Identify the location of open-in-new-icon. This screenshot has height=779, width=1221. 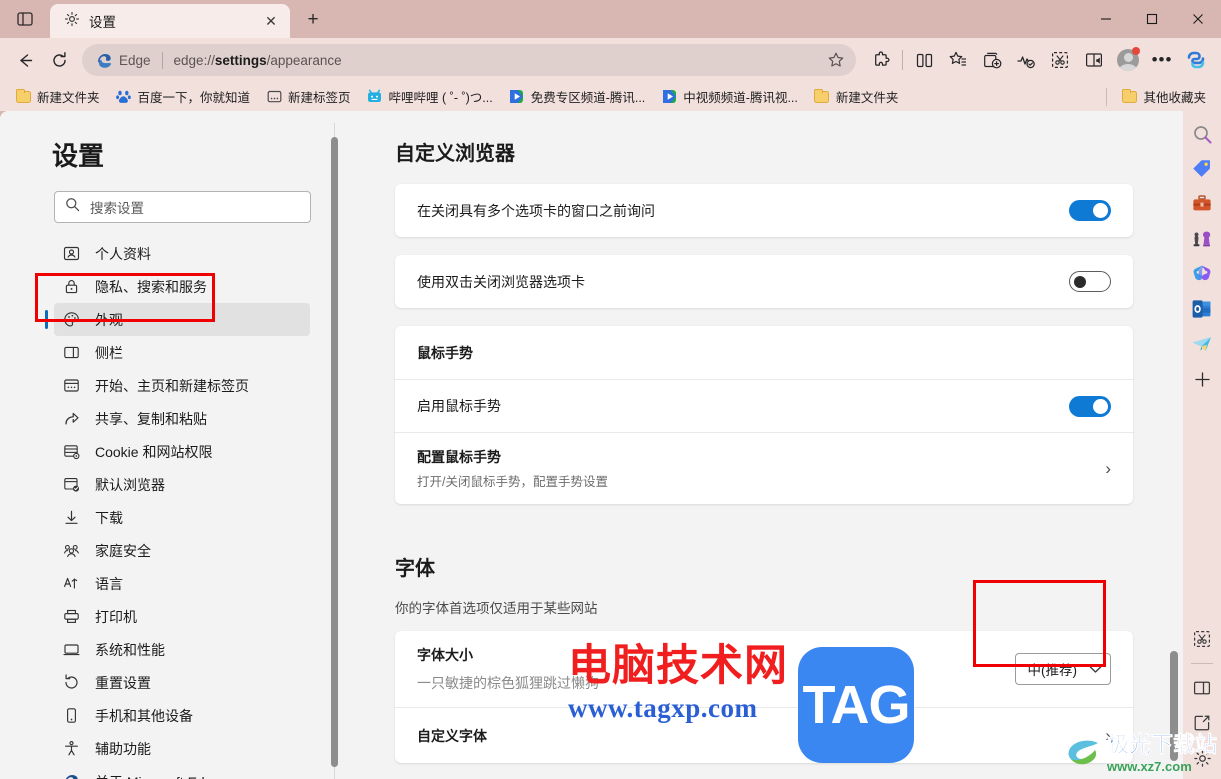
(1202, 723).